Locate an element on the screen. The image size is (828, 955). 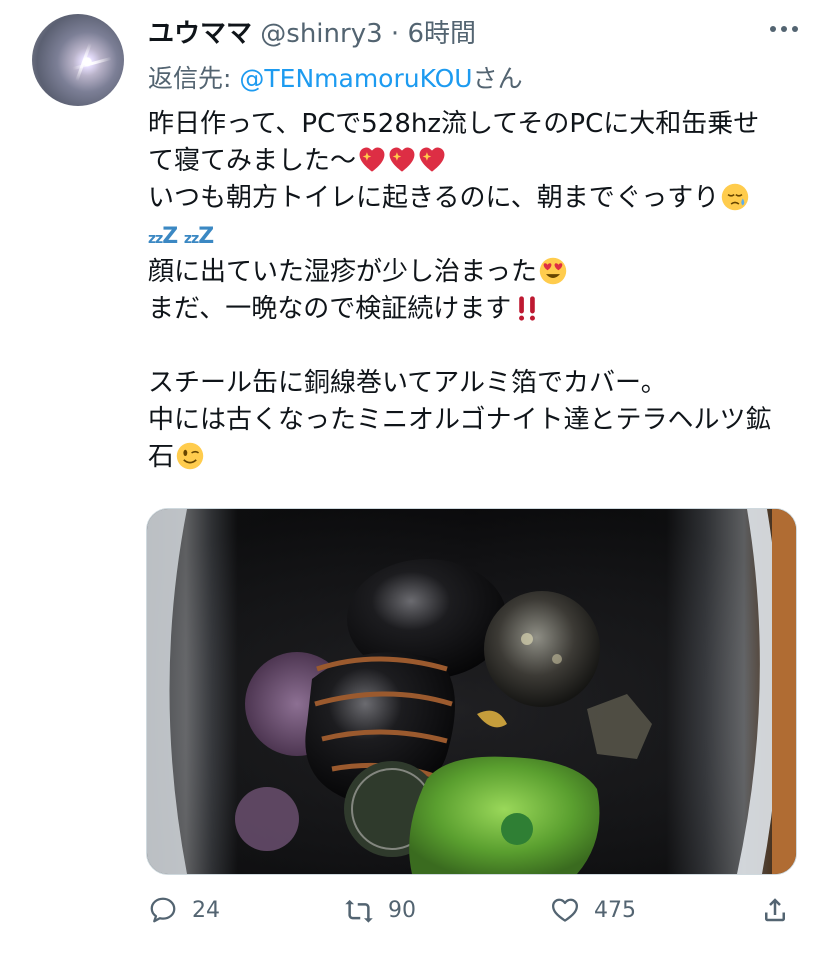
more-options-icon is located at coordinates (784, 29).